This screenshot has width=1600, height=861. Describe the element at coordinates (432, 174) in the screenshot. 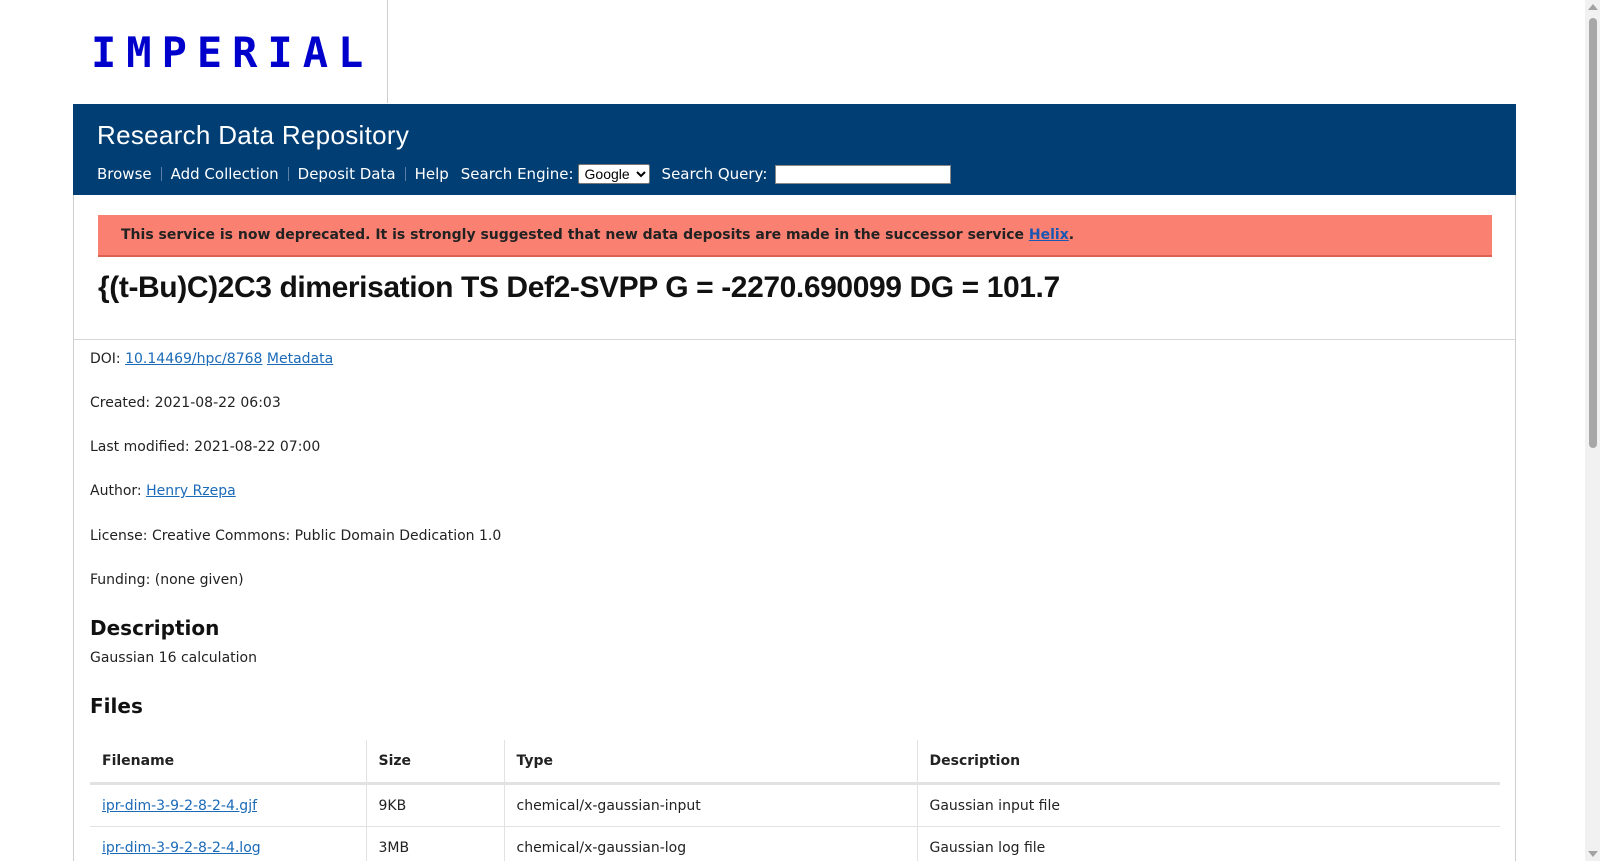

I see `nav-help: Help` at that location.